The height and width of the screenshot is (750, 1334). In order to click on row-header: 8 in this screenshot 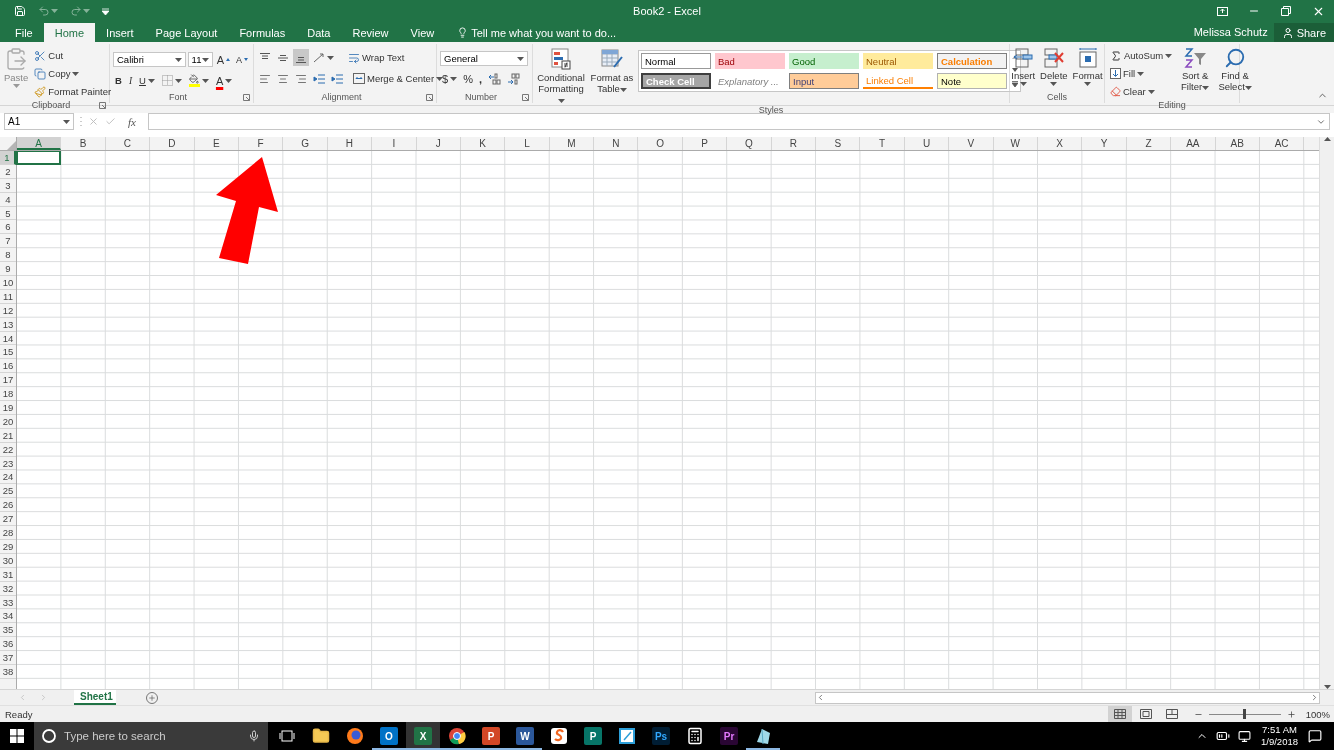, I will do `click(8, 255)`.